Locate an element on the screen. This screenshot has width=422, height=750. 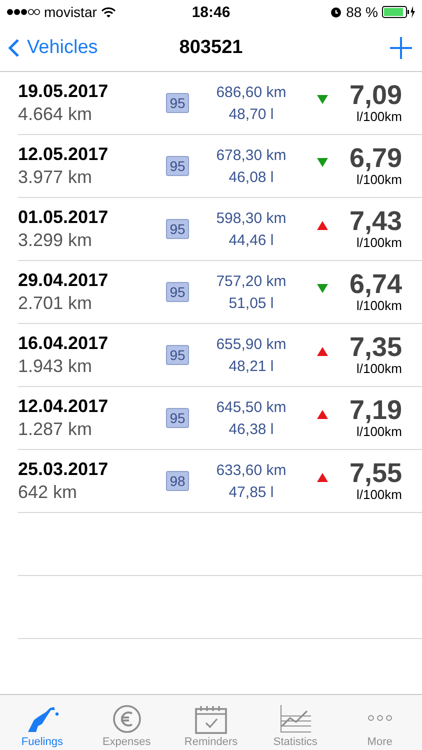
volume-value: 46,38 l is located at coordinates (251, 429).